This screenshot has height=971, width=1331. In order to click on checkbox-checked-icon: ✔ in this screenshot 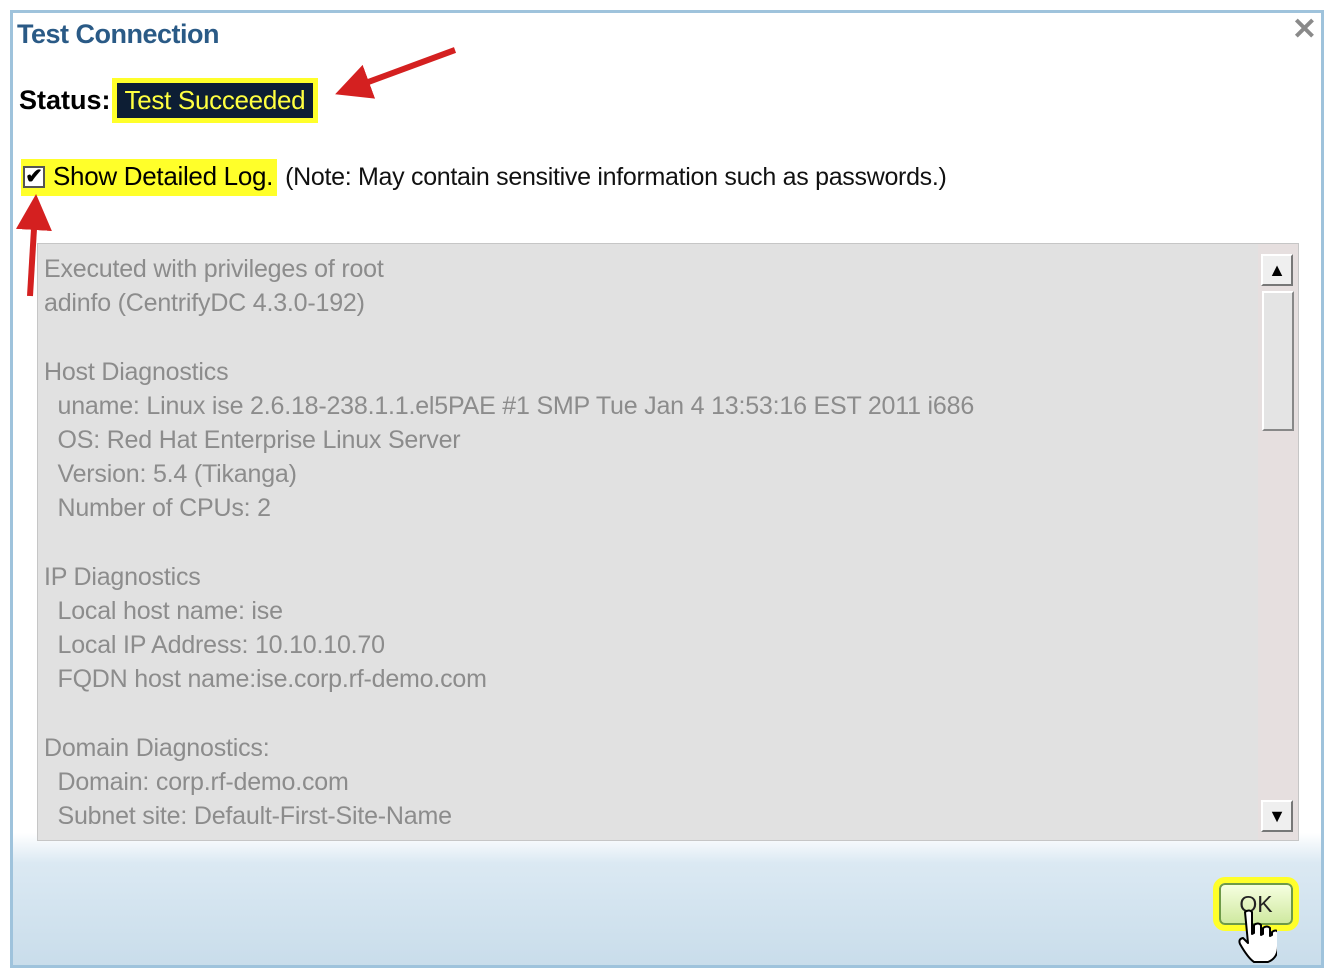, I will do `click(34, 176)`.